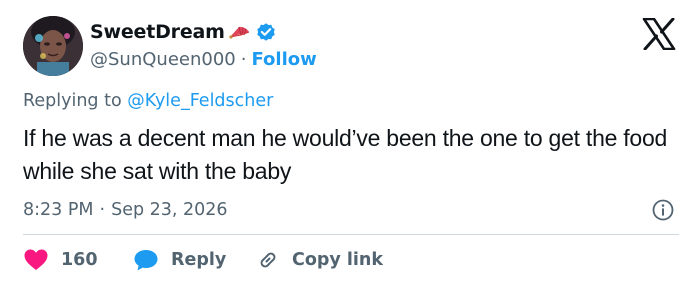  Describe the element at coordinates (268, 260) in the screenshot. I see `link-icon` at that location.